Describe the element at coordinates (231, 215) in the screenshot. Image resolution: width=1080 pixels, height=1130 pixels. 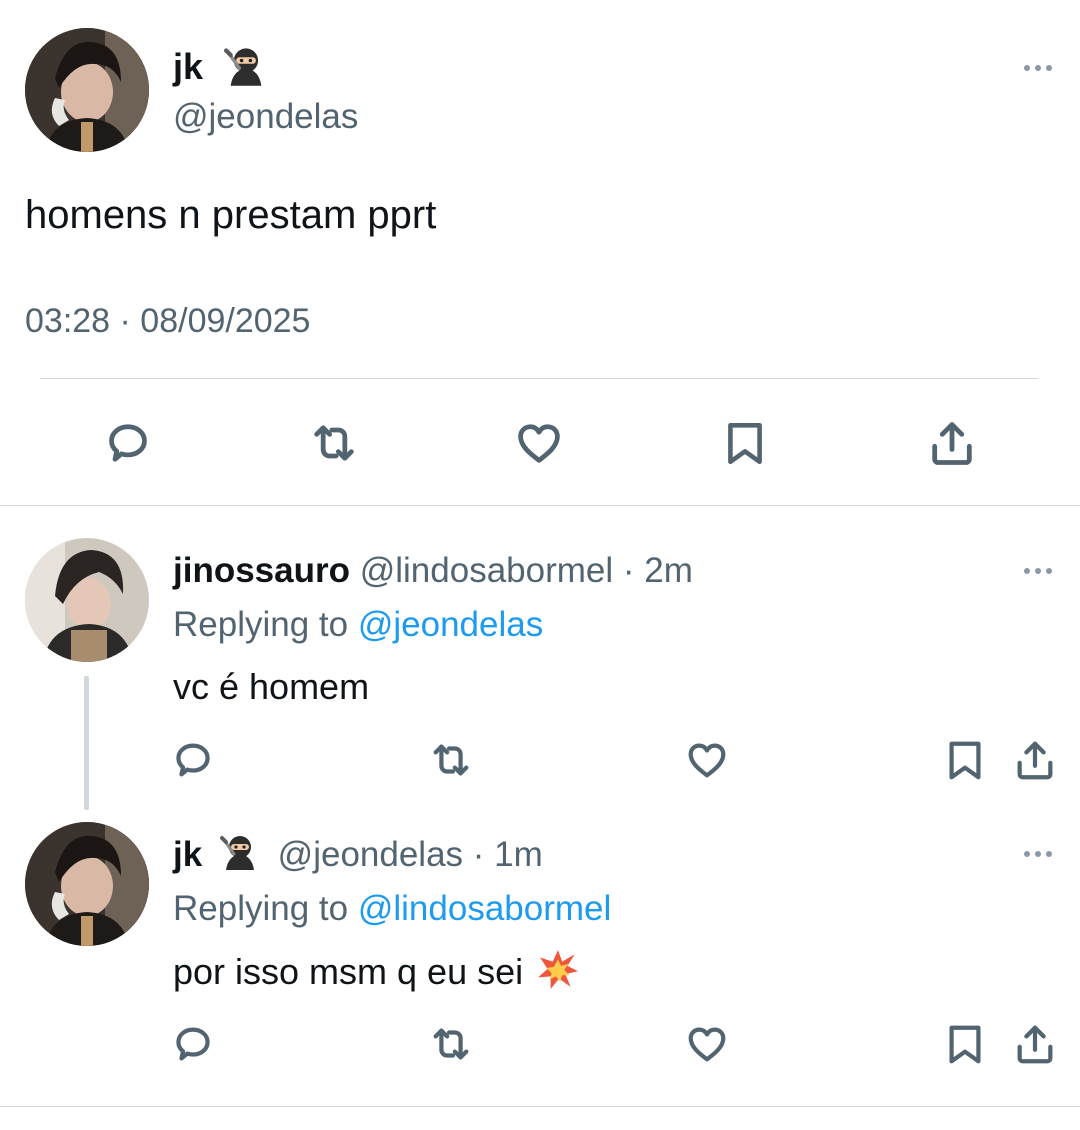
I see `tweet-text: homens n prestam pprt` at that location.